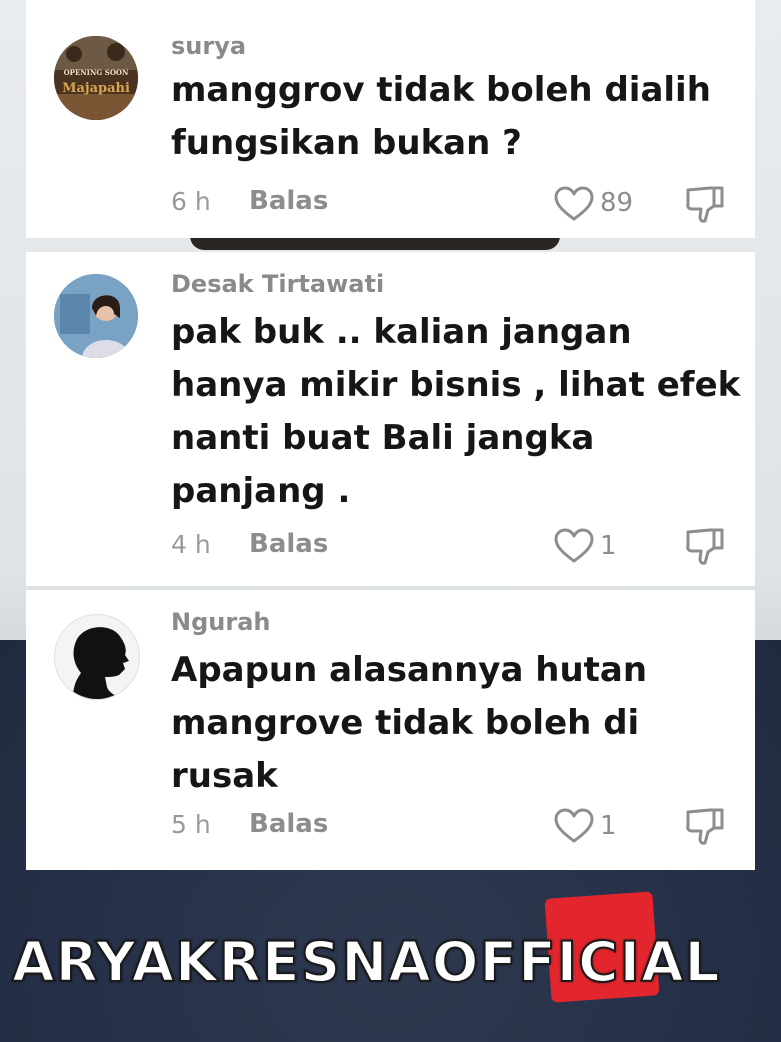  I want to click on avatar-silhouette-image, so click(97, 657).